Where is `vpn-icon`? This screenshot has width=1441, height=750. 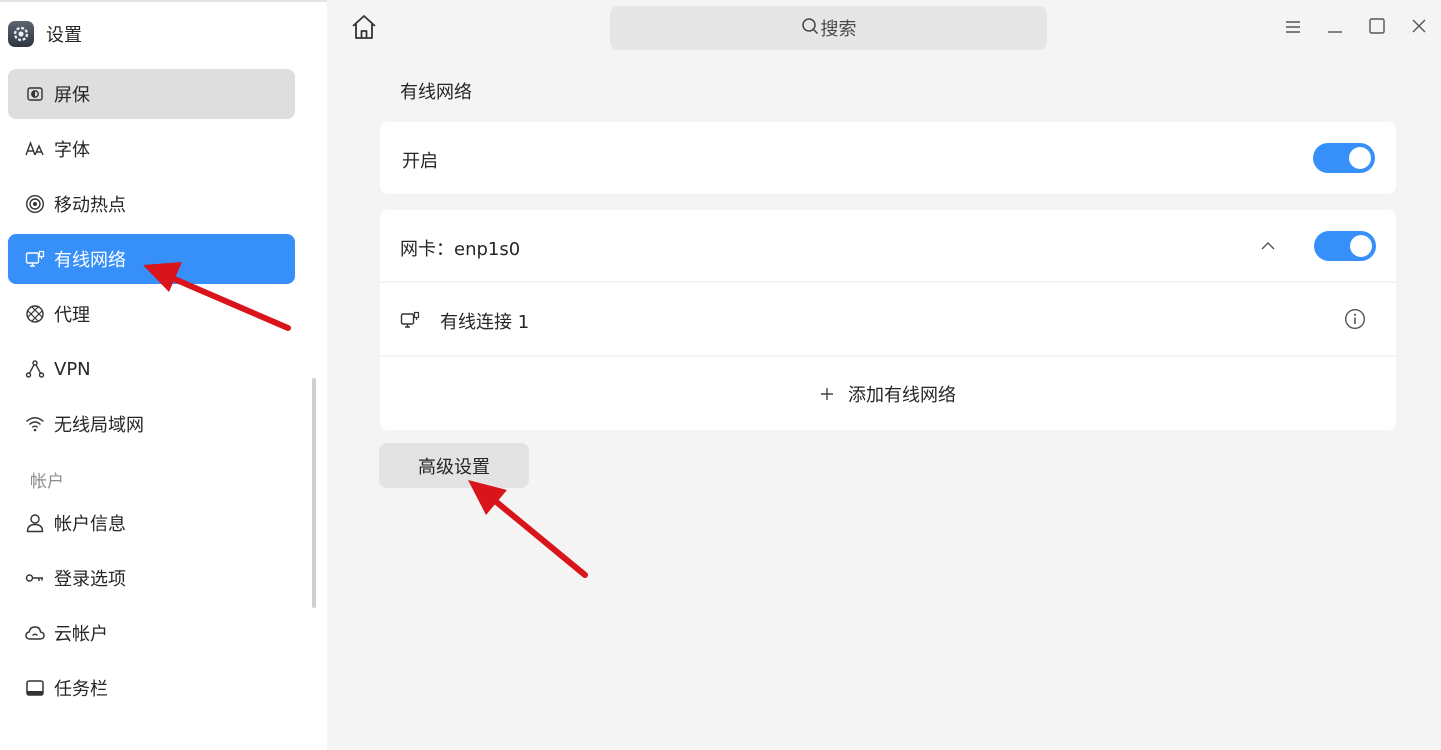
vpn-icon is located at coordinates (35, 369).